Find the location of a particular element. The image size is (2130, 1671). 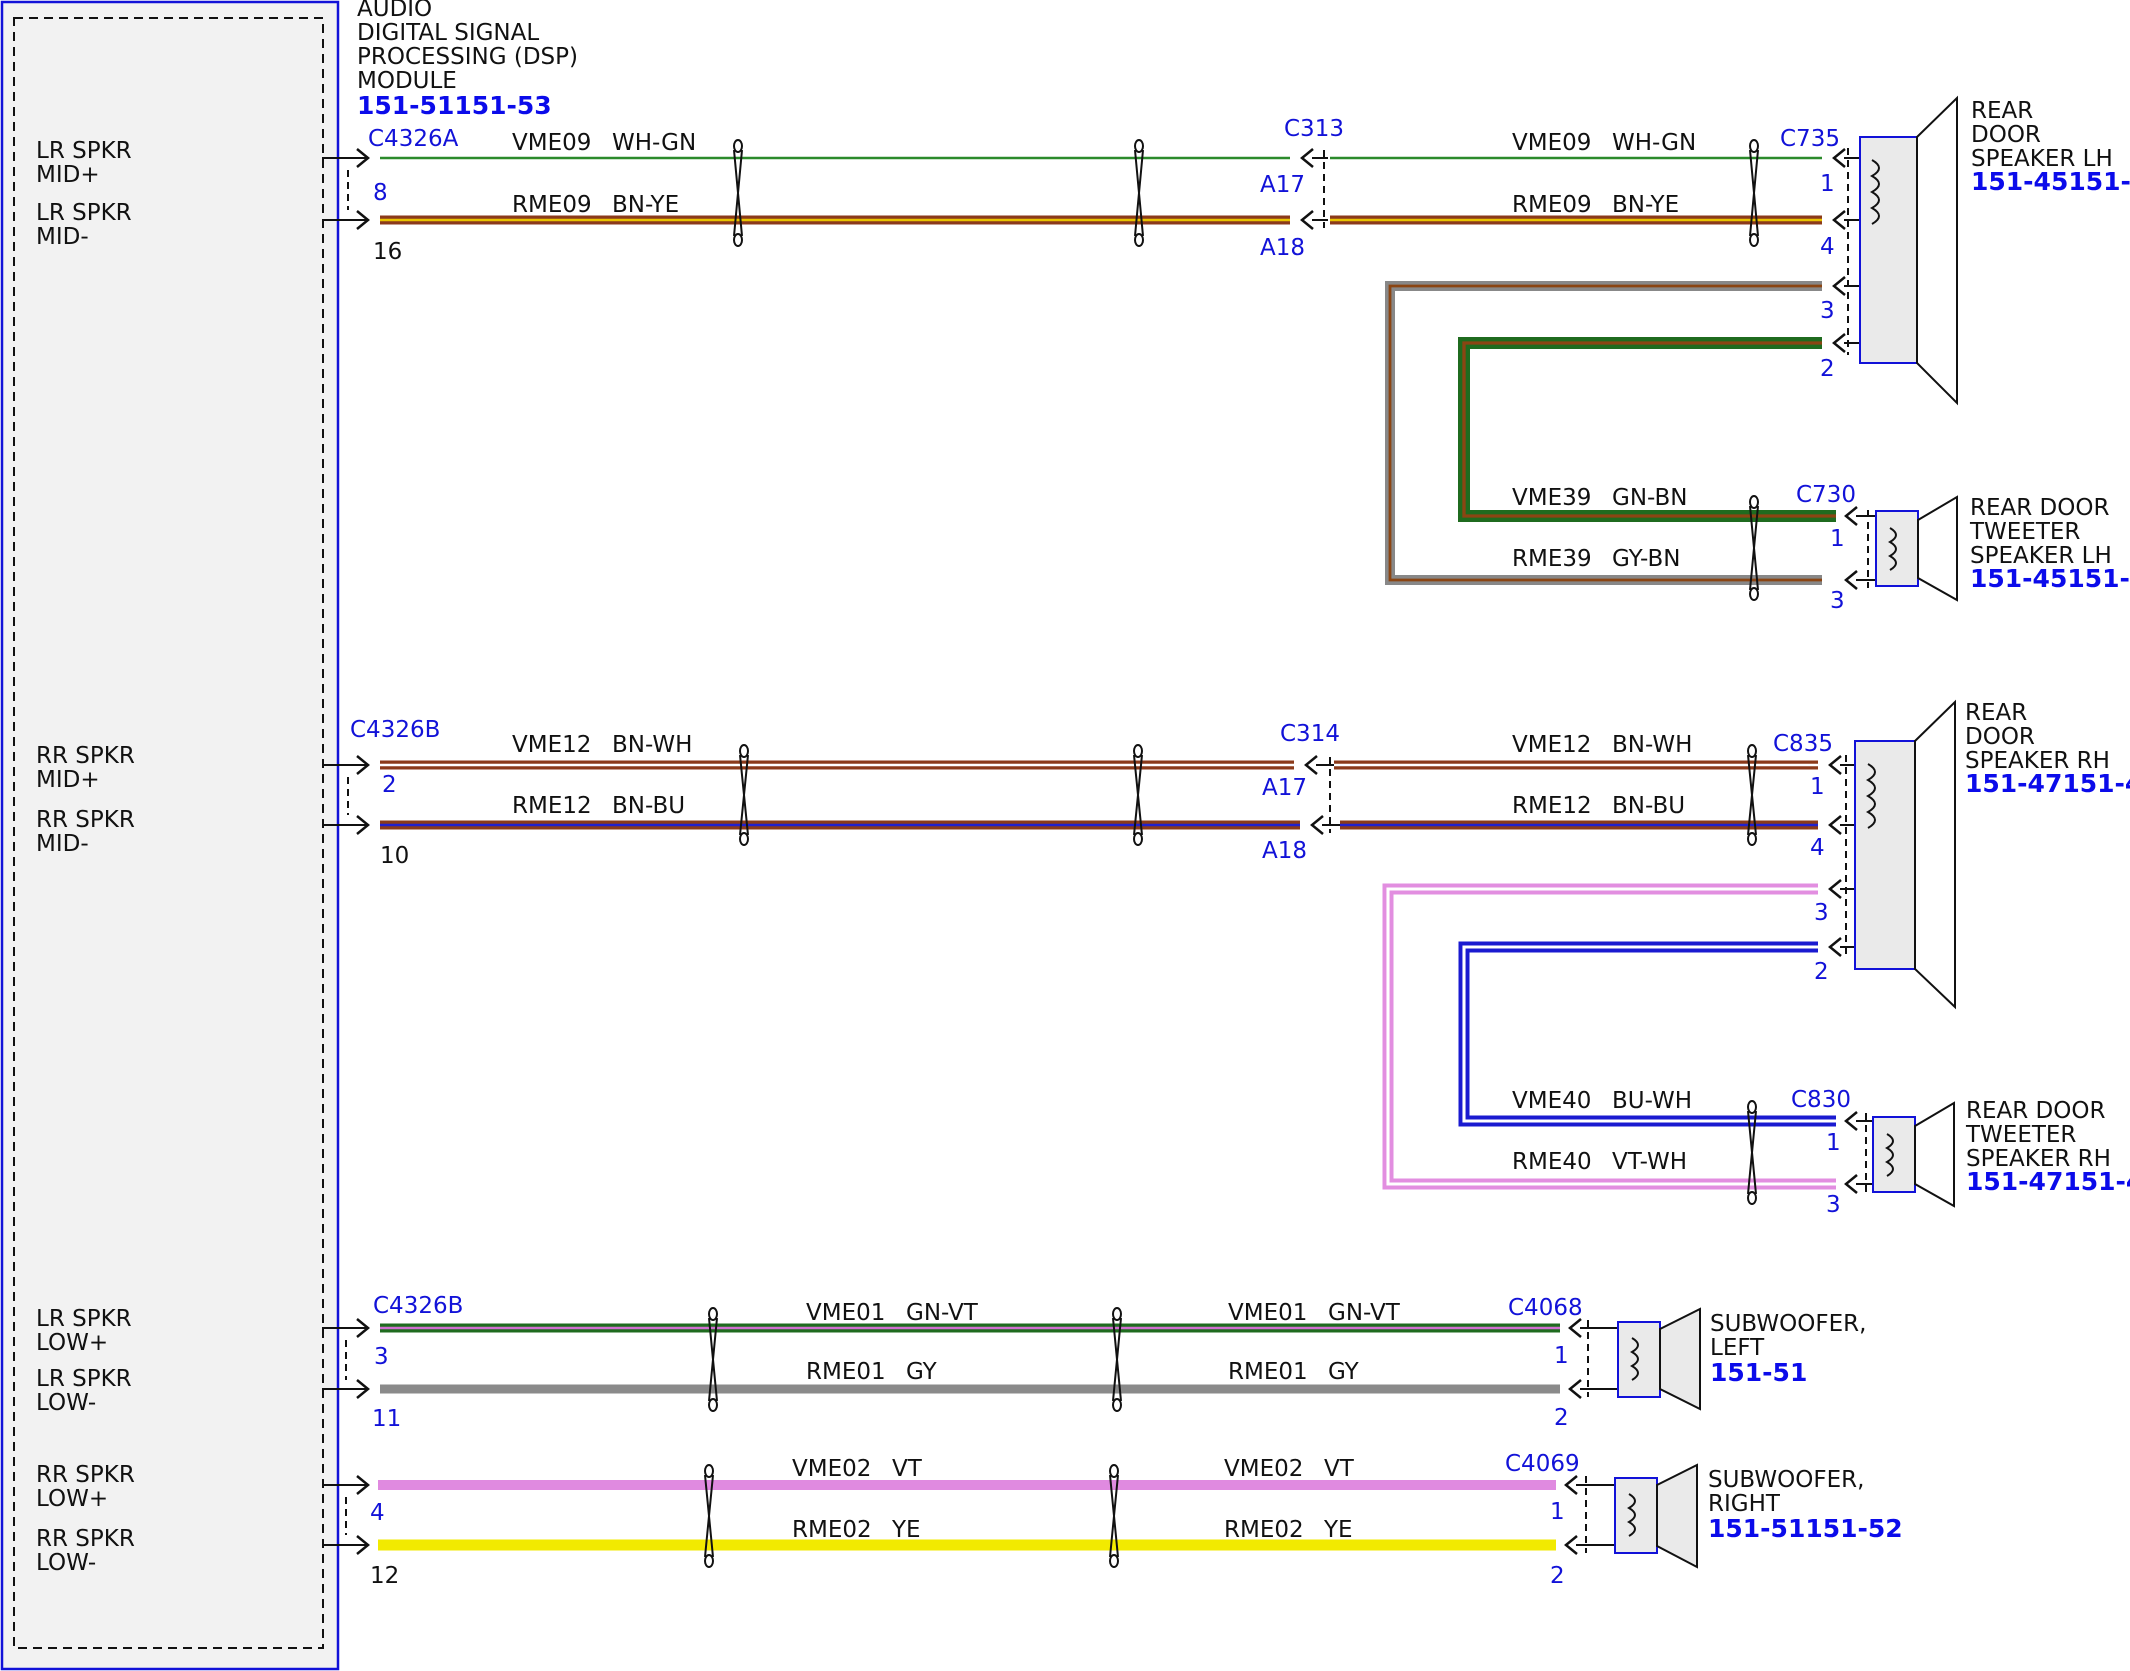

arrow-c313-a18 is located at coordinates (1307, 220).